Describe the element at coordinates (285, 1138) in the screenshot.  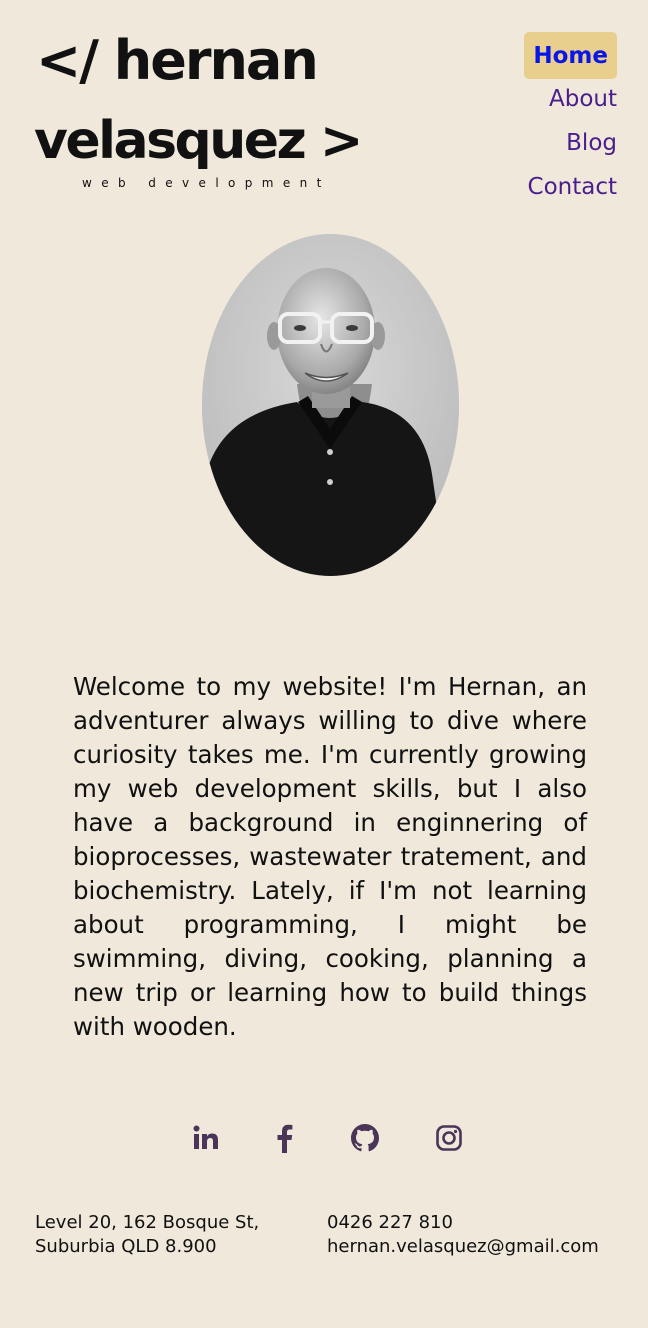
I see `facebook-icon` at that location.